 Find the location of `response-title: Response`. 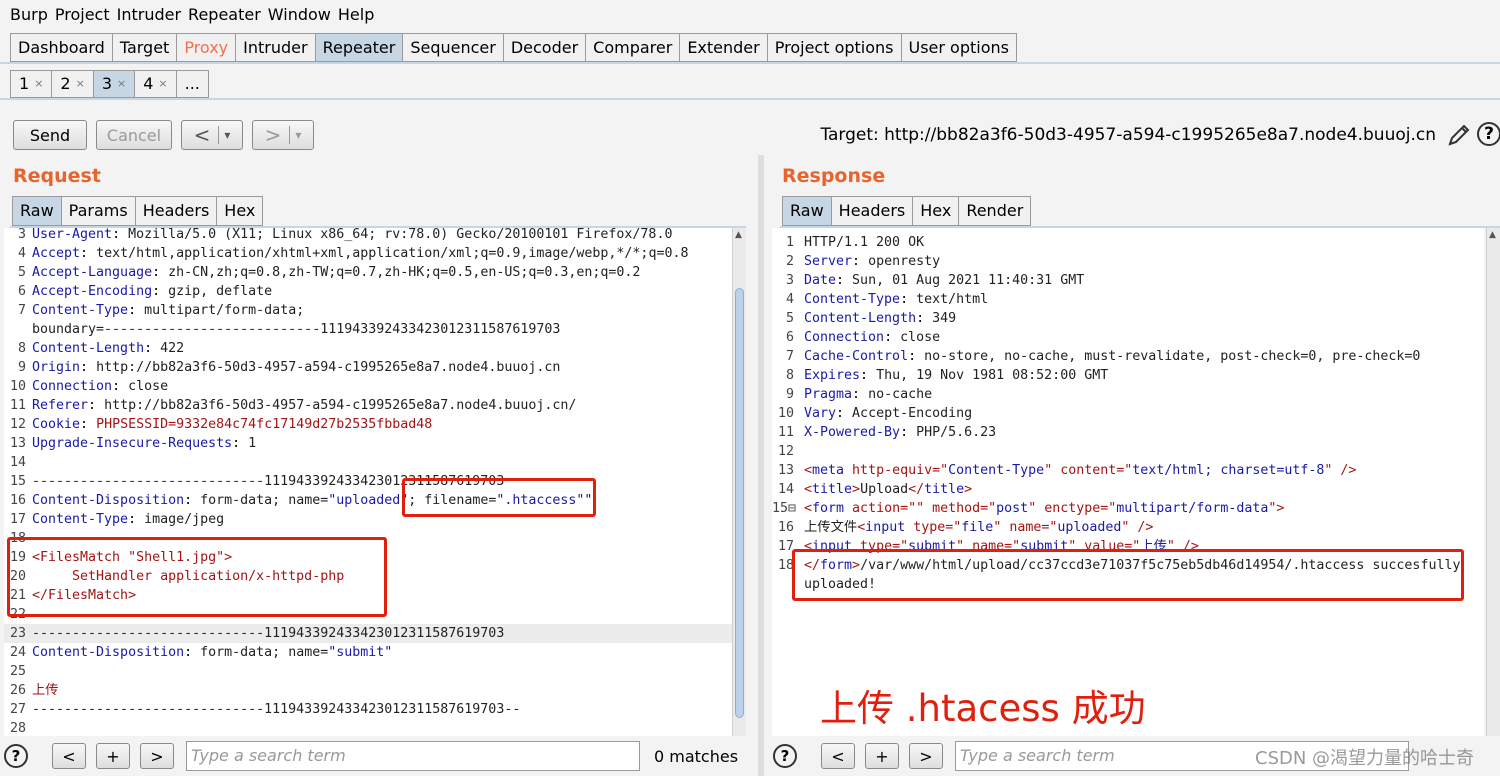

response-title: Response is located at coordinates (834, 176).